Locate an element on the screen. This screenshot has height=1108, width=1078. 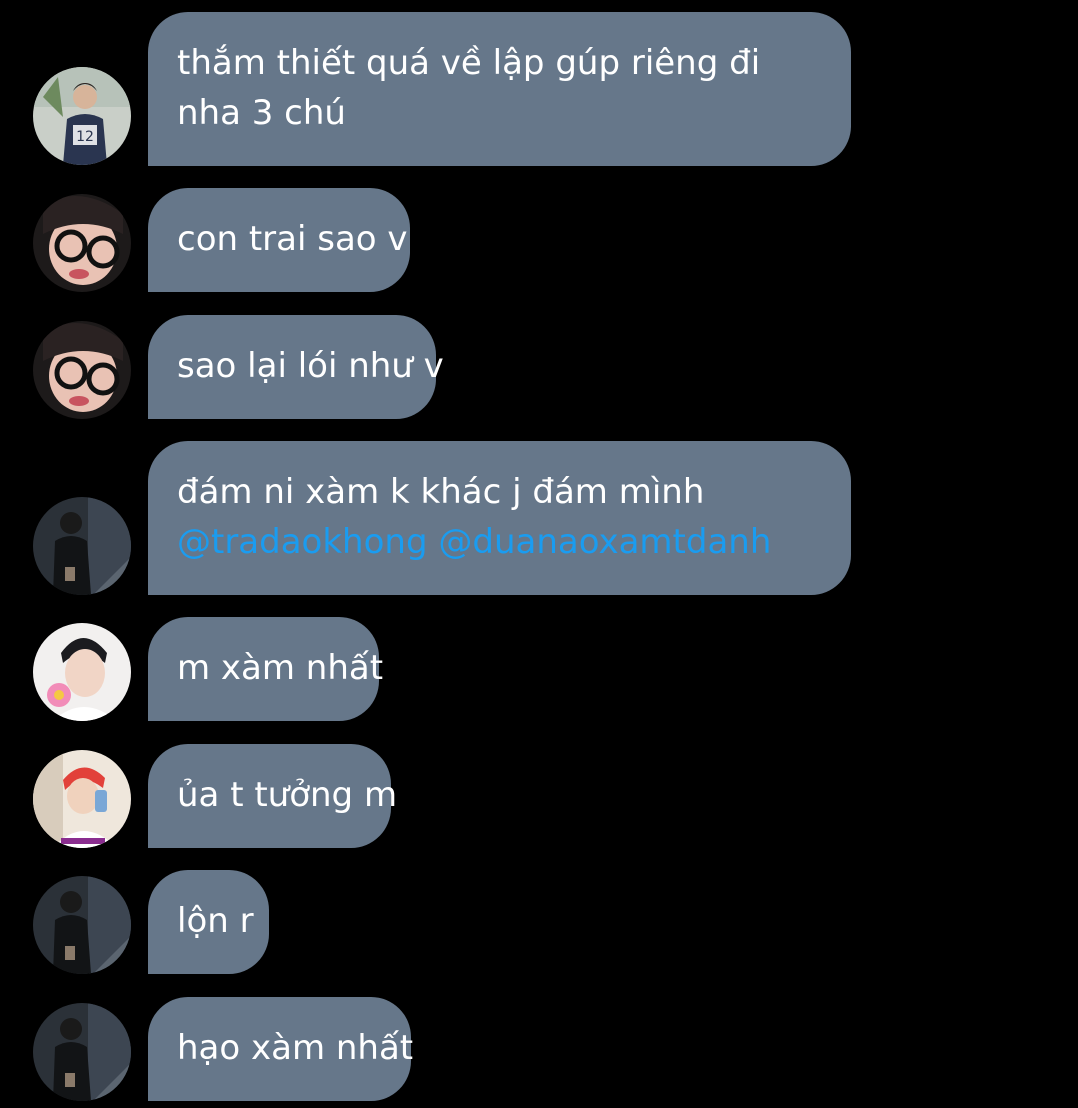
message-bubble: lộn r is located at coordinates (208, 922).